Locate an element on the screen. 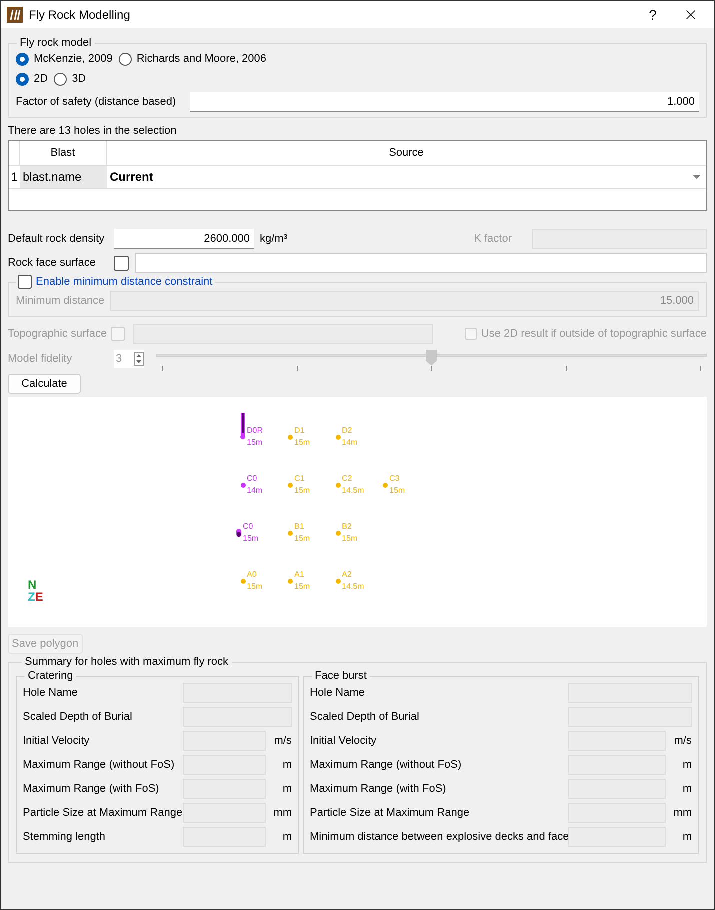  help-button: ? is located at coordinates (653, 15).